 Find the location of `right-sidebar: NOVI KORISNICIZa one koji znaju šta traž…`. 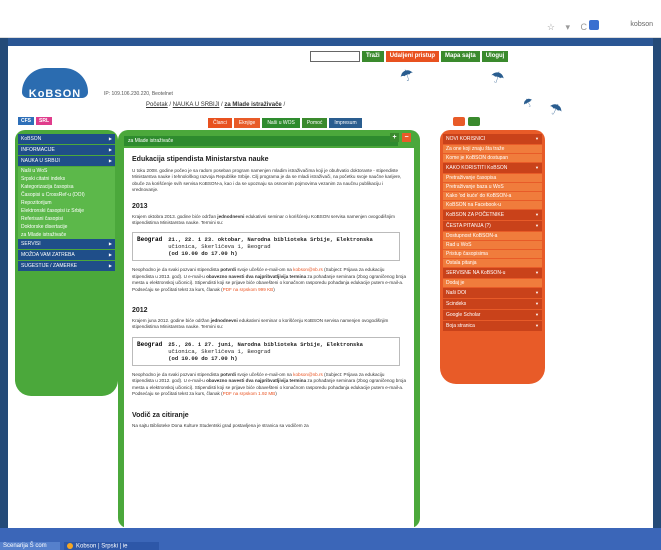

right-sidebar: NOVI KORISNICIZa one koji znaju šta traž… is located at coordinates (492, 257).